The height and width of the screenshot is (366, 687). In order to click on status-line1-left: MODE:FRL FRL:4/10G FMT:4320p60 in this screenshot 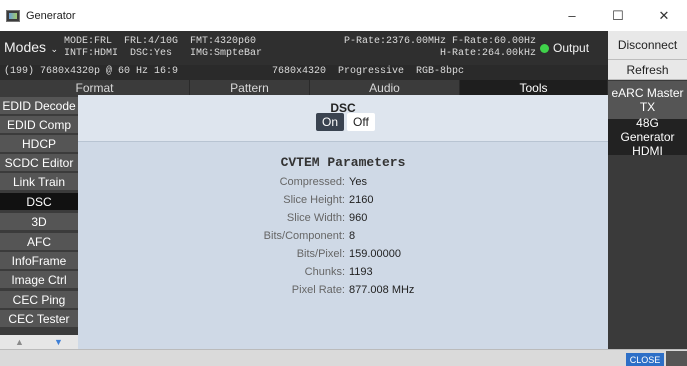, I will do `click(160, 41)`.